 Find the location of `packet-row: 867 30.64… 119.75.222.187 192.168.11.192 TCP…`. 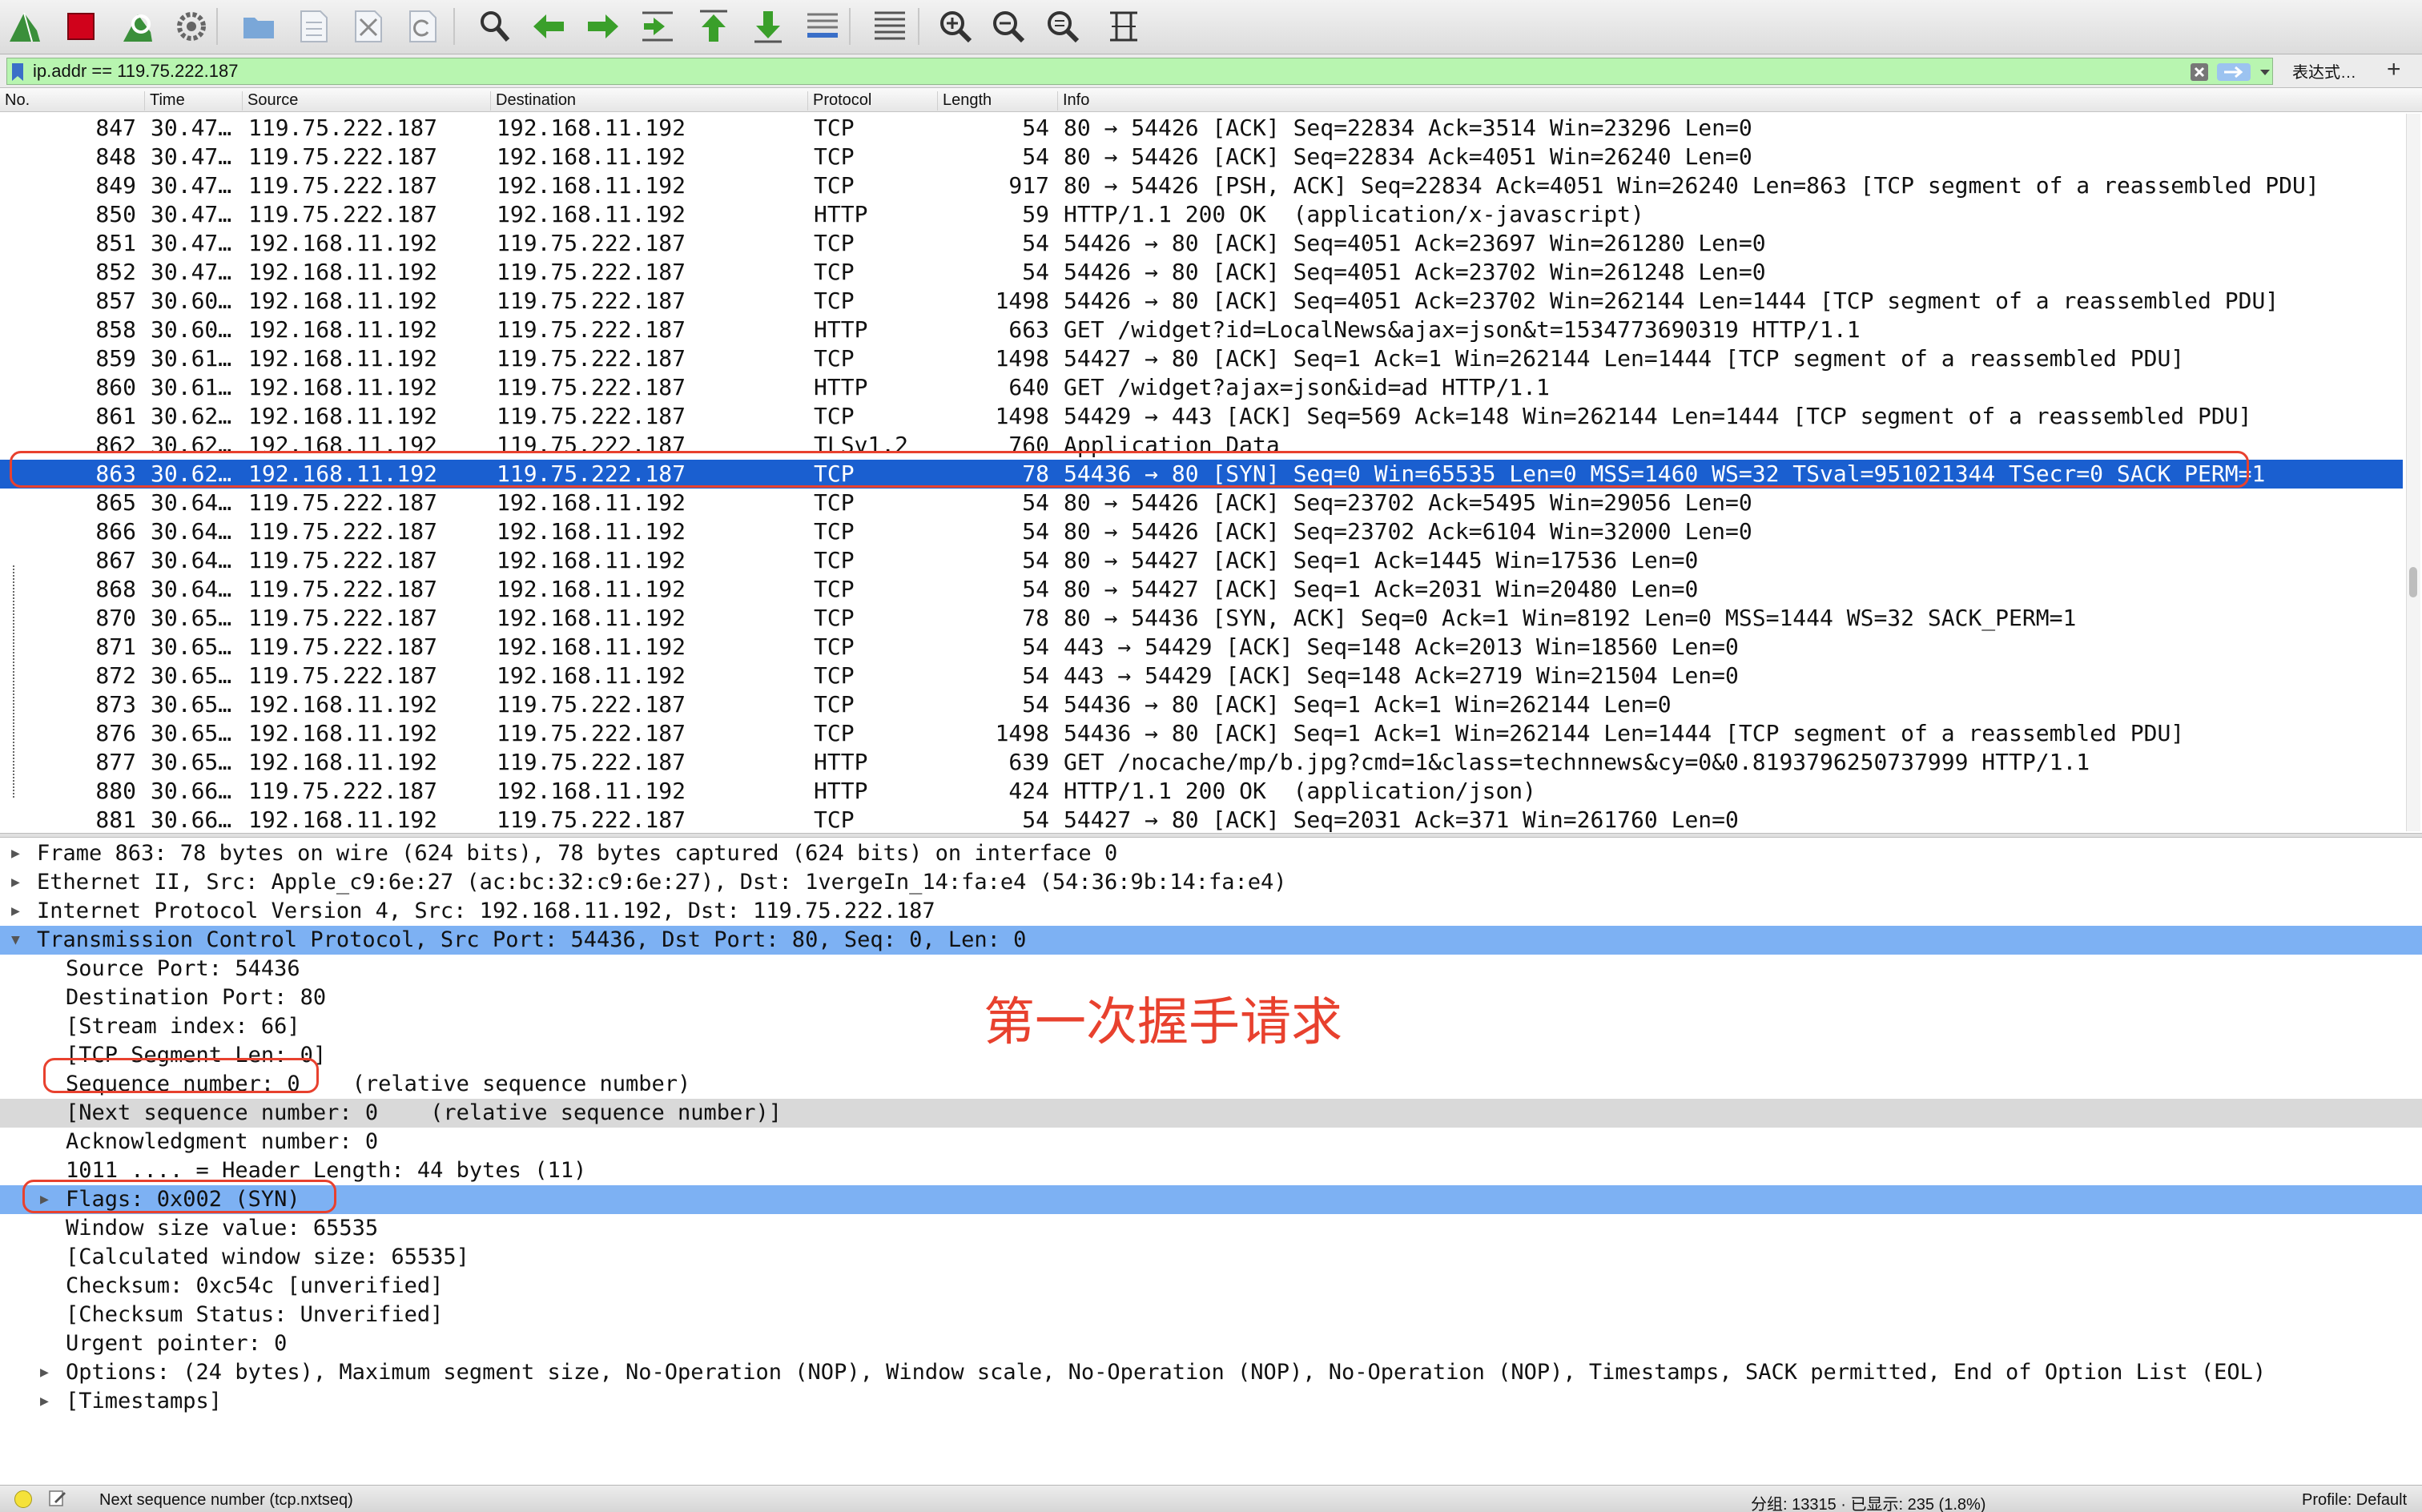

packet-row: 867 30.64… 119.75.222.187 192.168.11.192 TCP… is located at coordinates (1201, 560).